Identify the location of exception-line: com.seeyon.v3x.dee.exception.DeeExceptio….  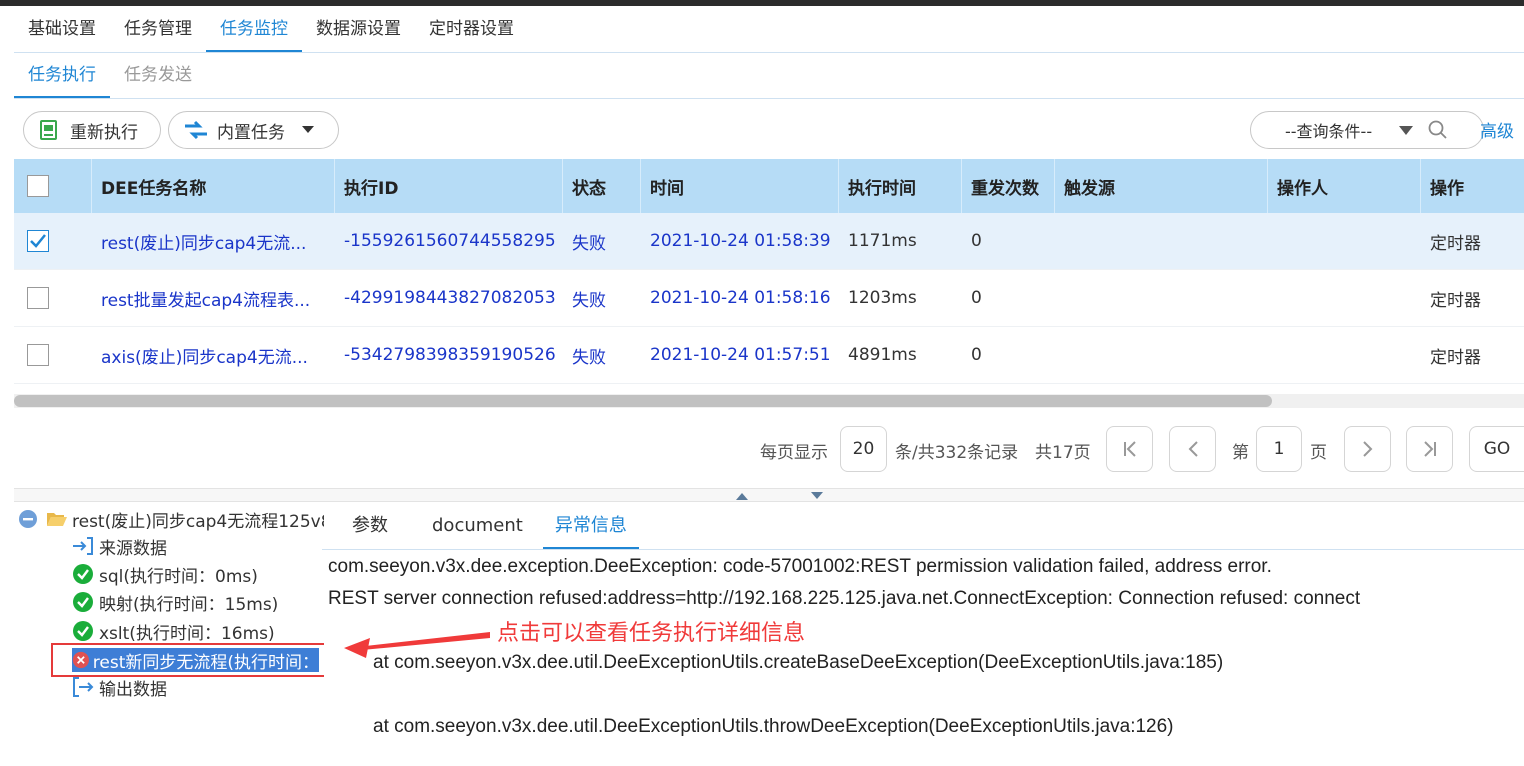
(800, 566).